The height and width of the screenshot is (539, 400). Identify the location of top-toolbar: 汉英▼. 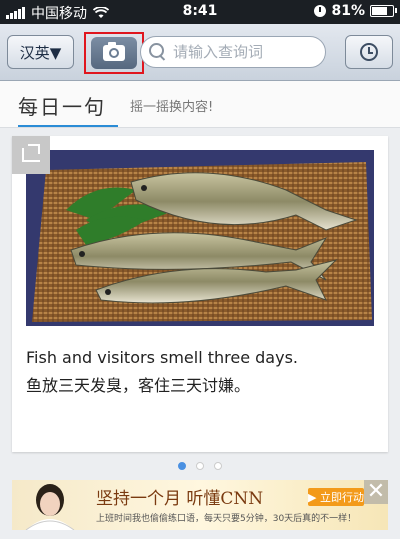
(200, 52).